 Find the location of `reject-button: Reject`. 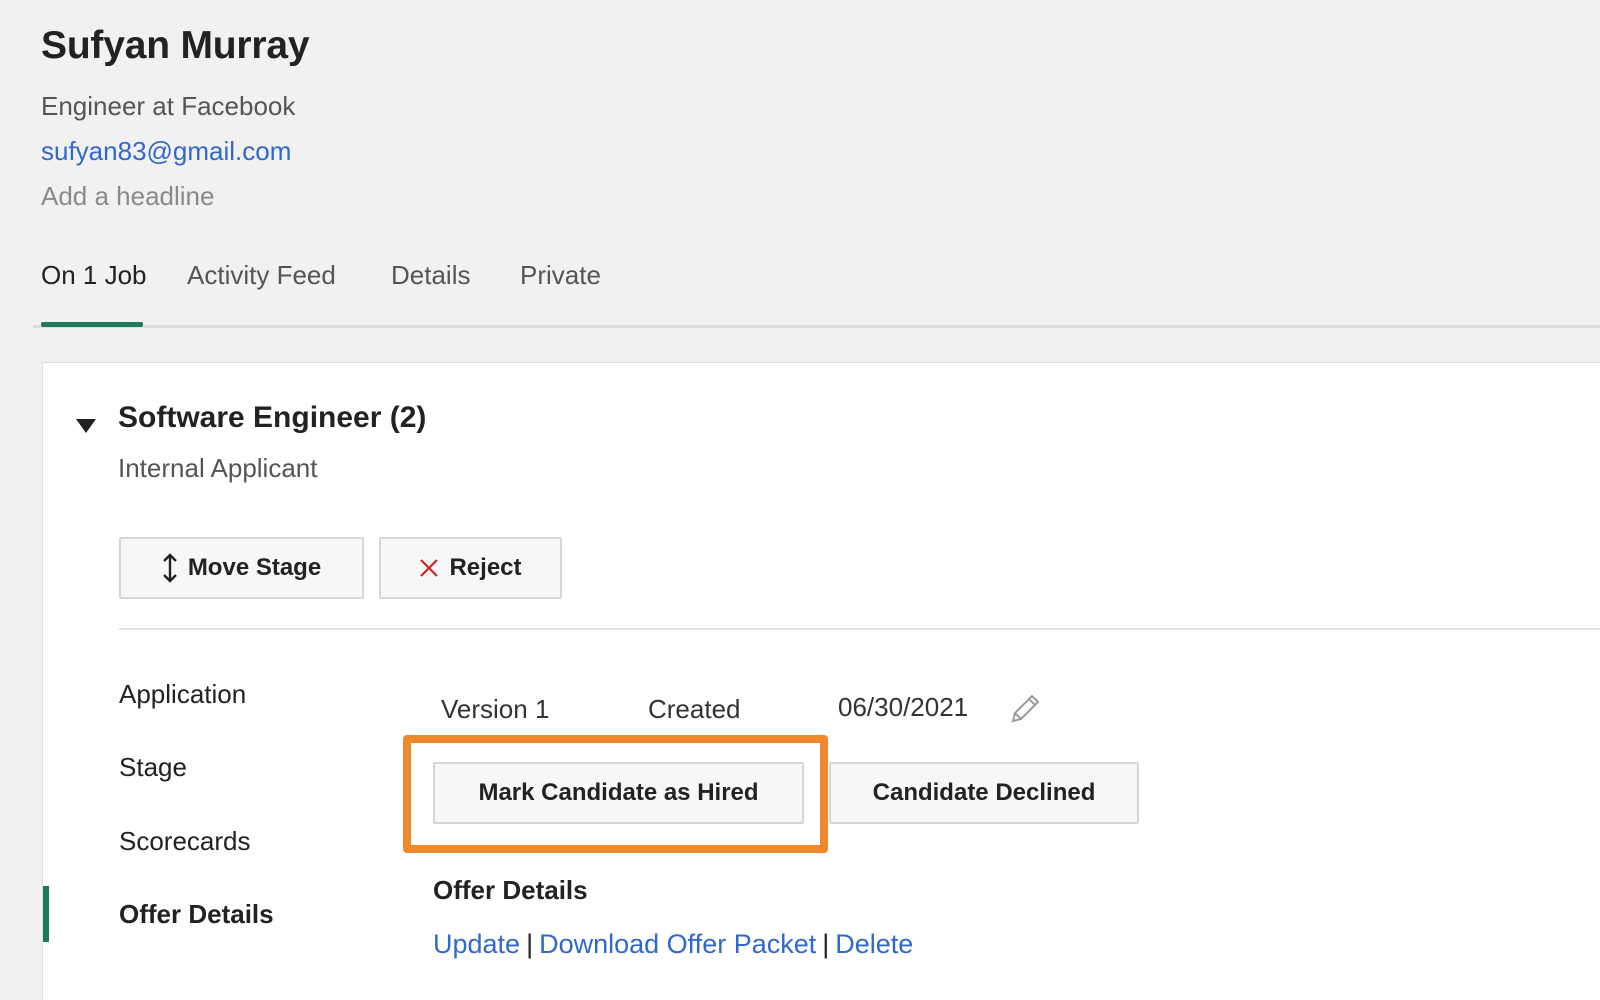

reject-button: Reject is located at coordinates (470, 568).